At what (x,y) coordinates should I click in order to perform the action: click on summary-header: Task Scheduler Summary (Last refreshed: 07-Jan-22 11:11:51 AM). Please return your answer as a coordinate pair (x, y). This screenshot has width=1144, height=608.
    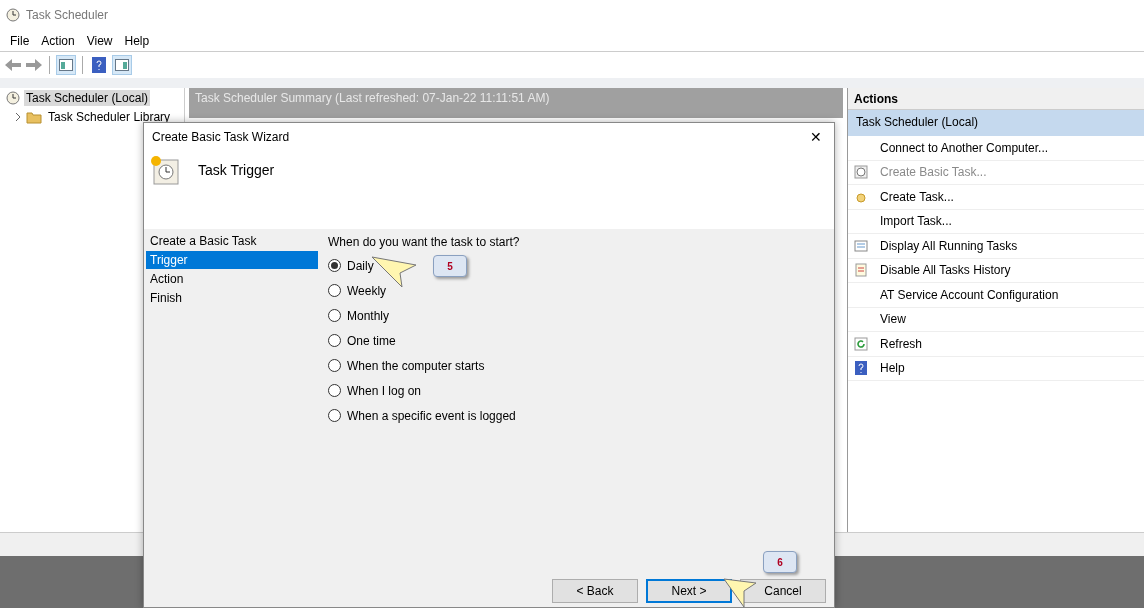
    Looking at the image, I should click on (516, 103).